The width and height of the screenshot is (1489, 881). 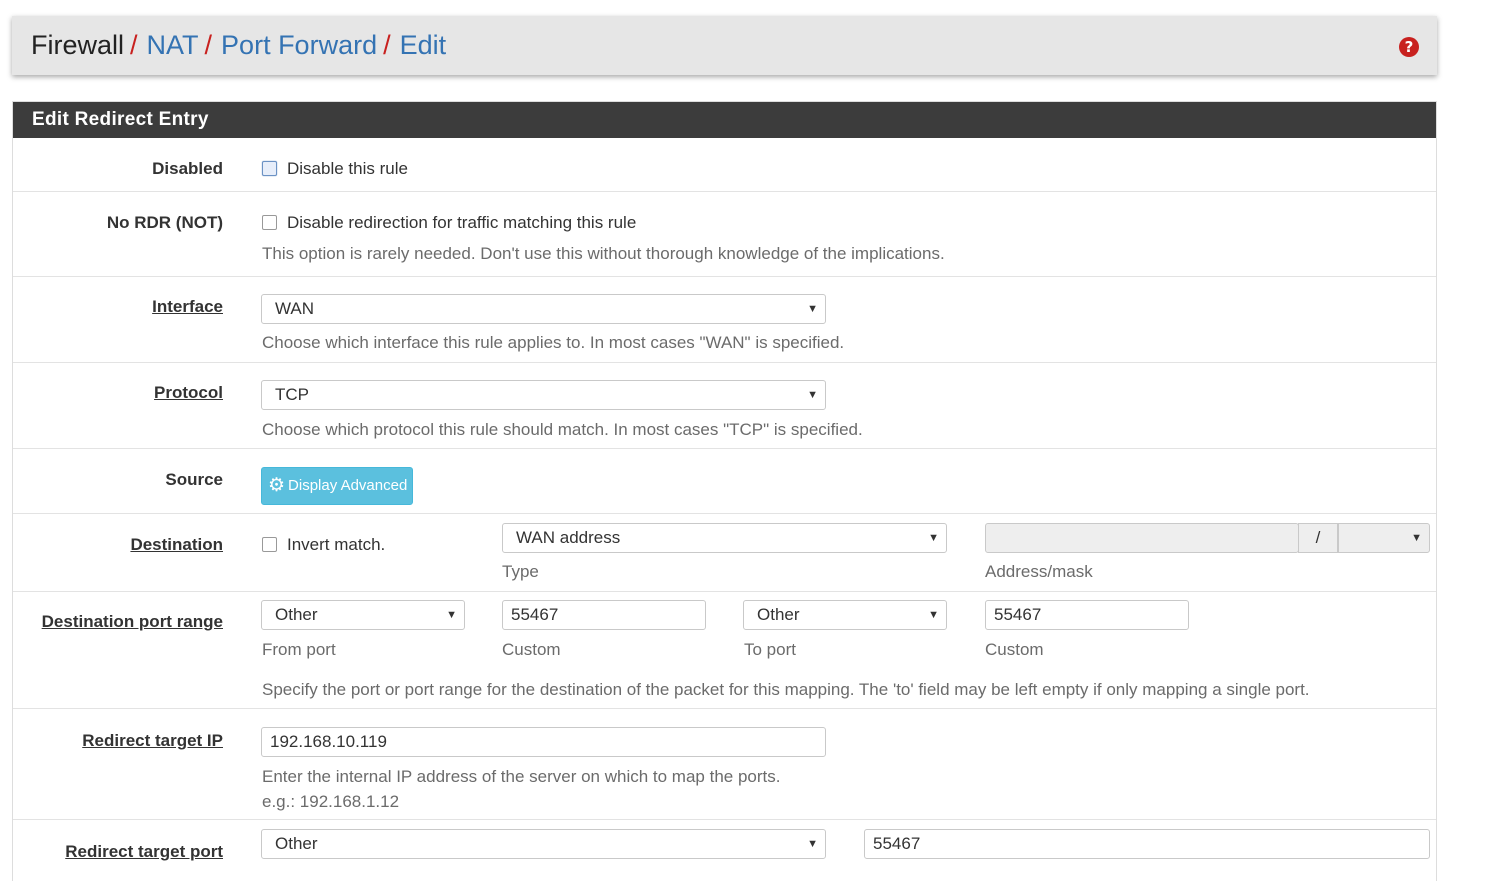 What do you see at coordinates (543, 844) in the screenshot?
I see `redirect-port-select: Other ▼` at bounding box center [543, 844].